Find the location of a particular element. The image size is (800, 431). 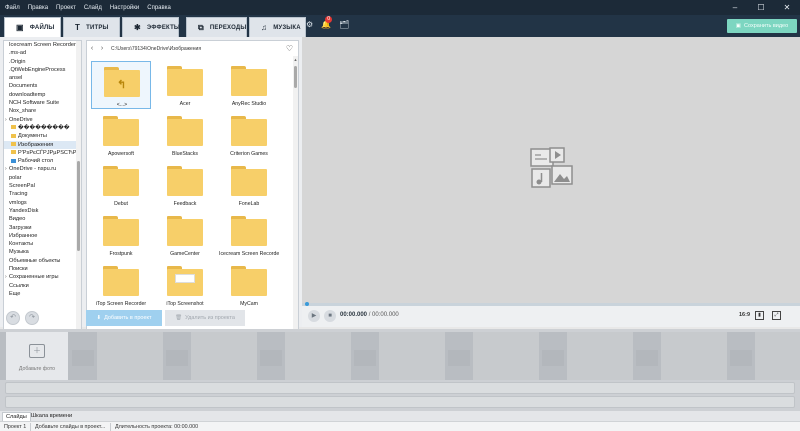

tab-timeline: Шкала времени is located at coordinates (51, 416).